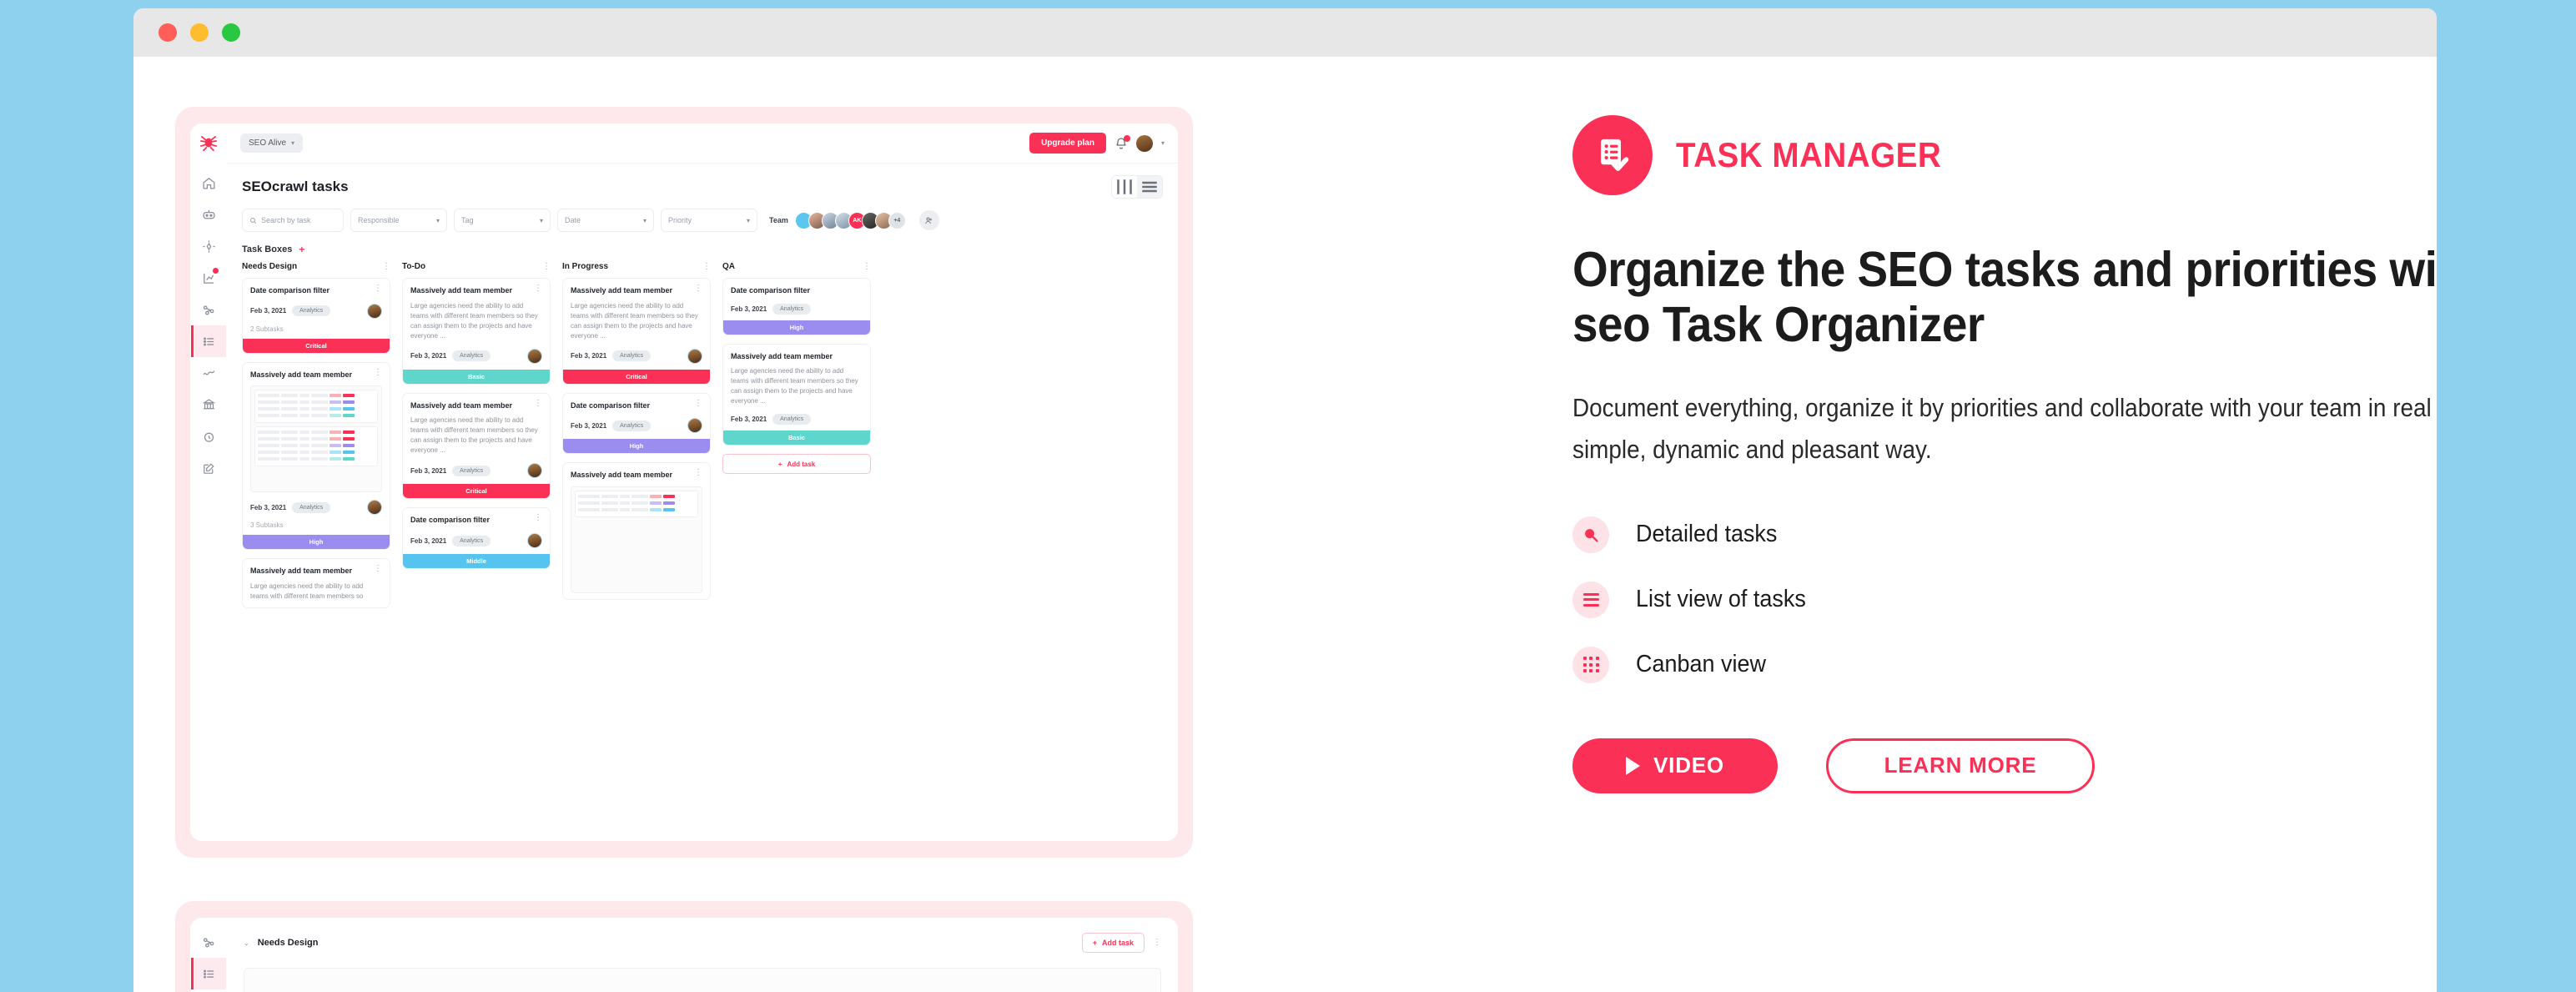  What do you see at coordinates (1163, 143) in the screenshot?
I see `avatar-chevron-down-icon: ▾` at bounding box center [1163, 143].